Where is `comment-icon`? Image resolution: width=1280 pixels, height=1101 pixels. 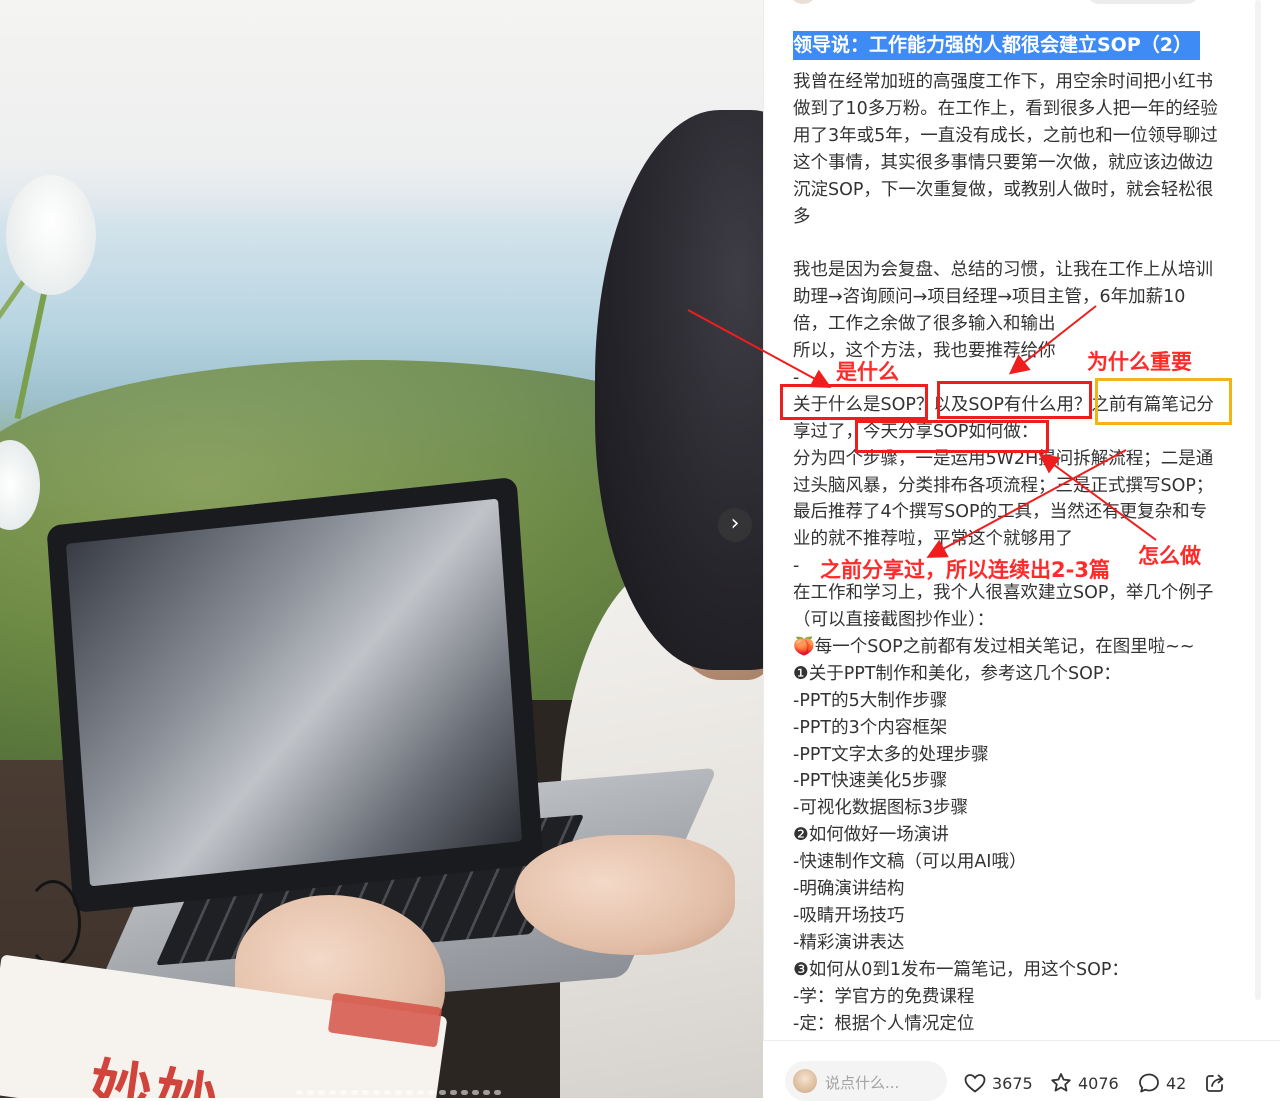 comment-icon is located at coordinates (1149, 1083).